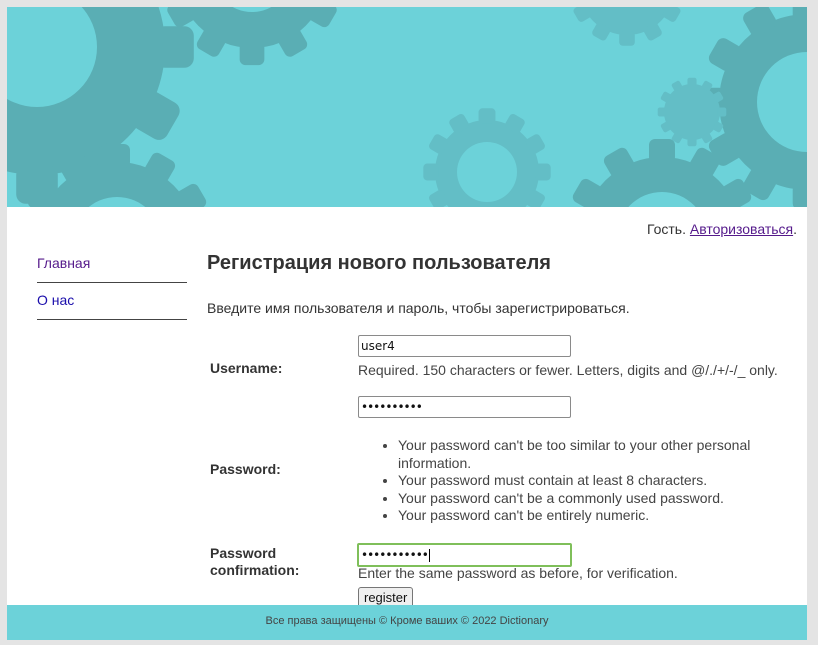  What do you see at coordinates (795, 229) in the screenshot?
I see `userbar-period: .` at bounding box center [795, 229].